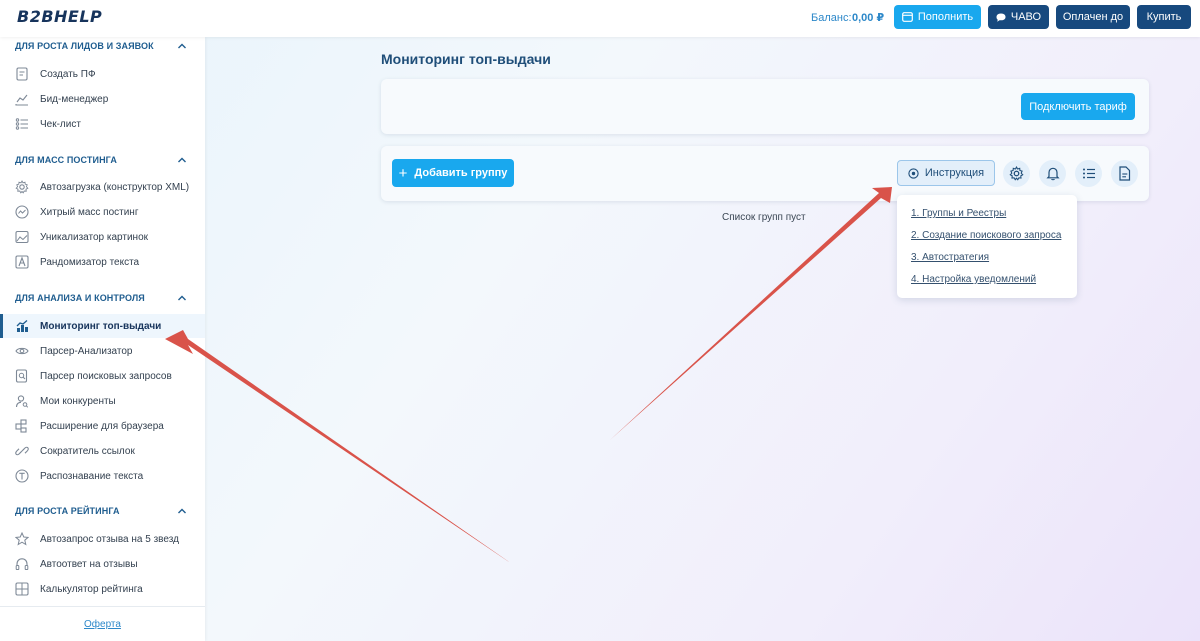  I want to click on instruction-link-autostrategy: 3. Автостратегия, so click(950, 257).